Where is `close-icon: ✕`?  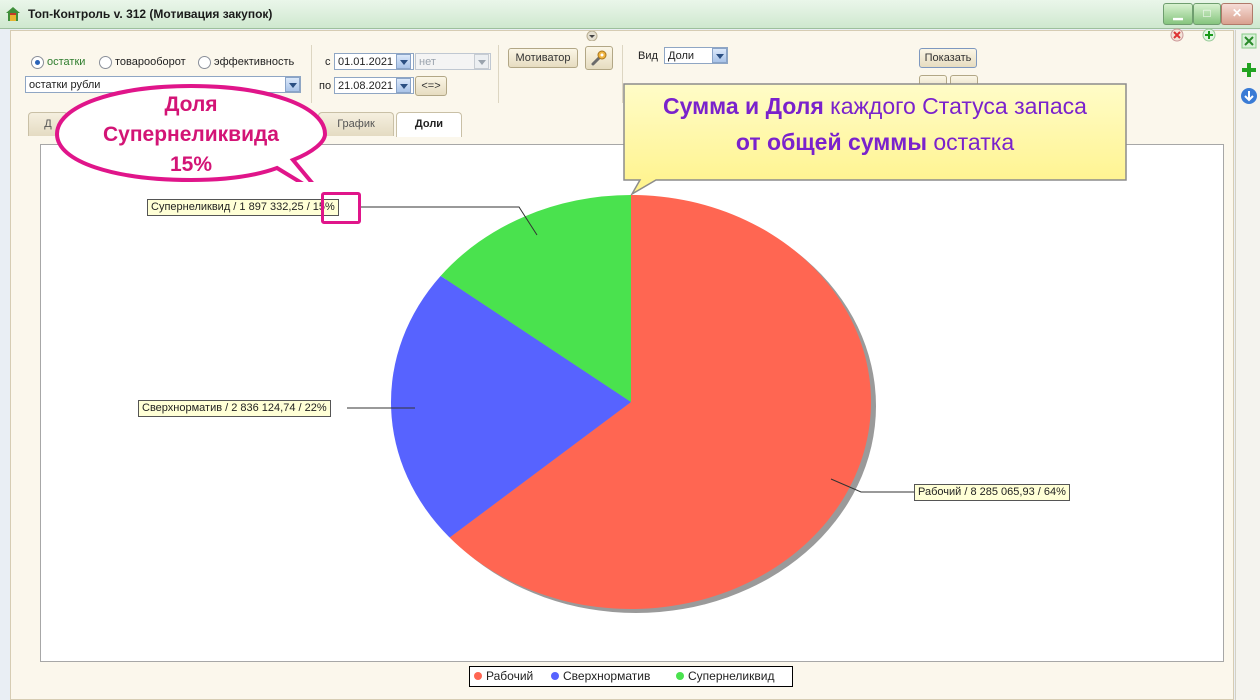
close-icon: ✕ is located at coordinates (1237, 13).